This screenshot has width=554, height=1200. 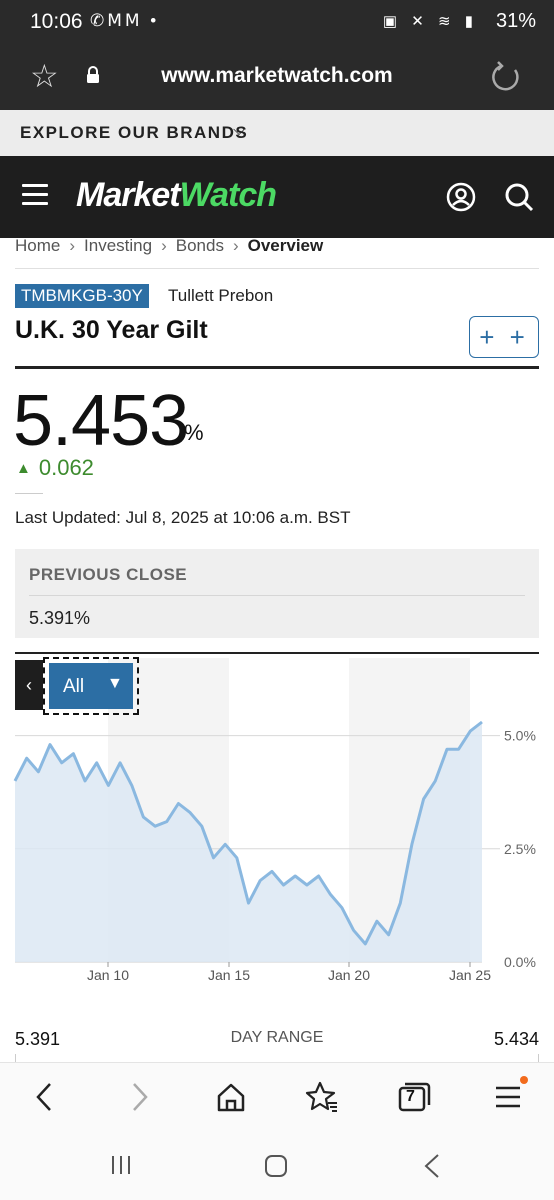 What do you see at coordinates (176, 195) in the screenshot?
I see `marketwatch-logo: MarketWatch` at bounding box center [176, 195].